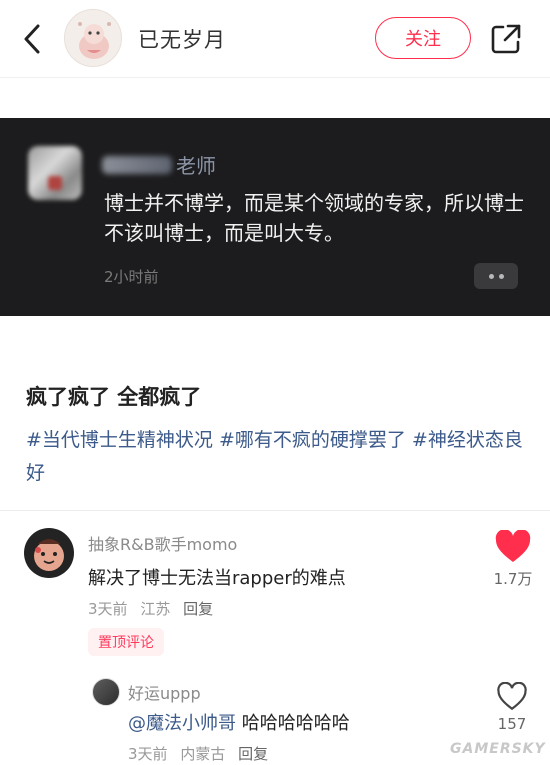 This screenshot has width=550, height=765. I want to click on heart-icon, so click(513, 546).